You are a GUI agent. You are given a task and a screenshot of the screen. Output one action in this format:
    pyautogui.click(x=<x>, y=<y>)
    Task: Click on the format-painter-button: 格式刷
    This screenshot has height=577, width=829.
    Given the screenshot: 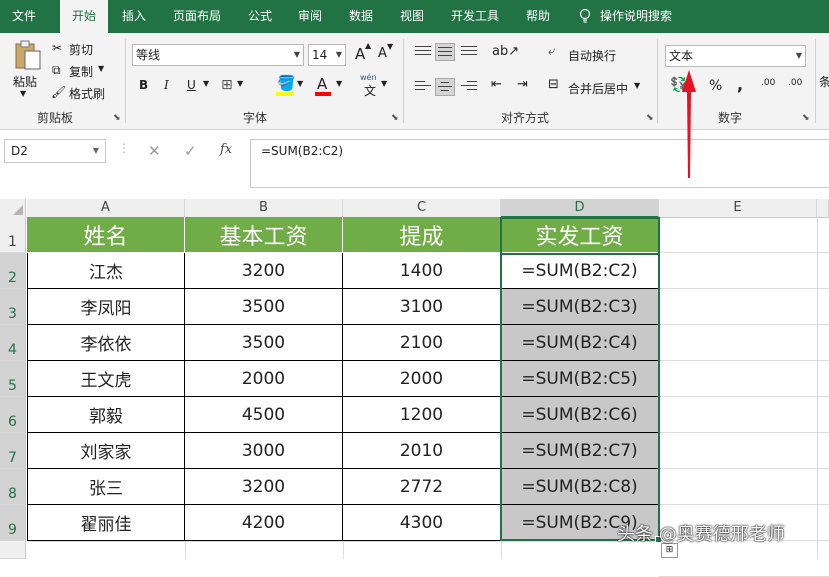 What is the action you would take?
    pyautogui.click(x=87, y=93)
    